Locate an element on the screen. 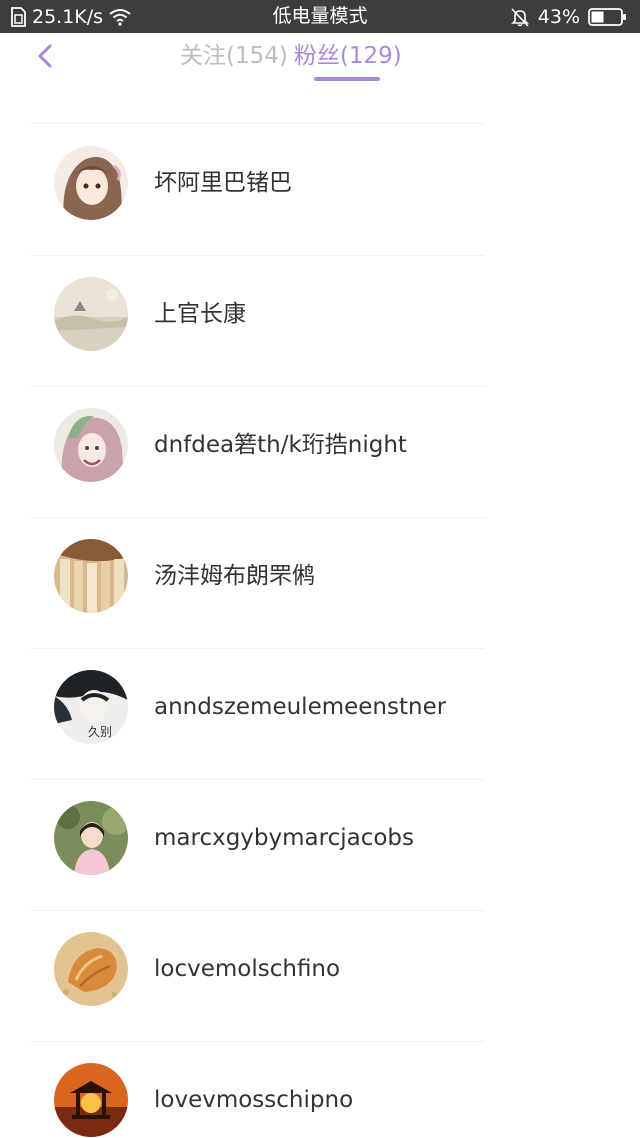 The width and height of the screenshot is (640, 1138). list-item: locvemolschfino is located at coordinates (320, 975).